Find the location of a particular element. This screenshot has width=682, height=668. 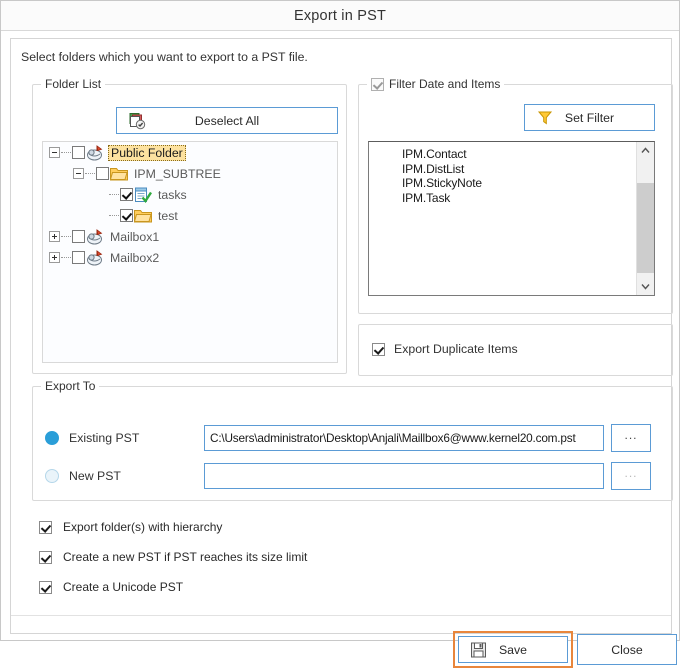

save-button: Save is located at coordinates (513, 649).